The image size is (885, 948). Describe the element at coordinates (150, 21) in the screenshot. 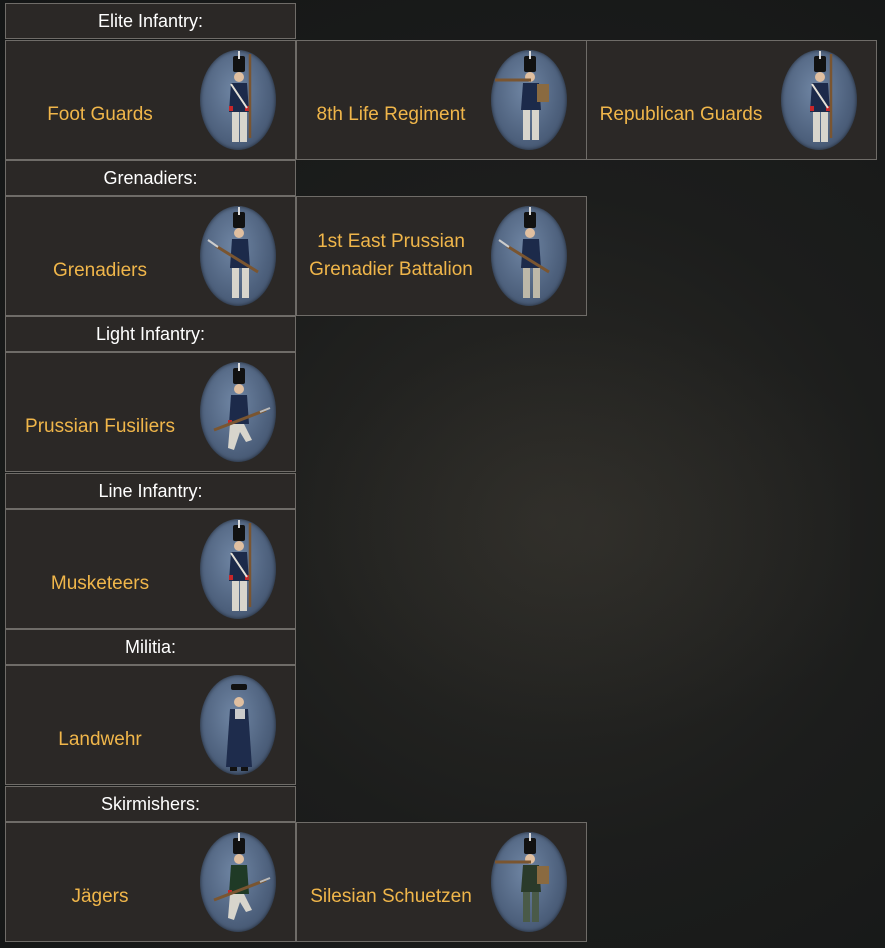

I see `section-header-elite-infantry: Elite Infantry:` at that location.